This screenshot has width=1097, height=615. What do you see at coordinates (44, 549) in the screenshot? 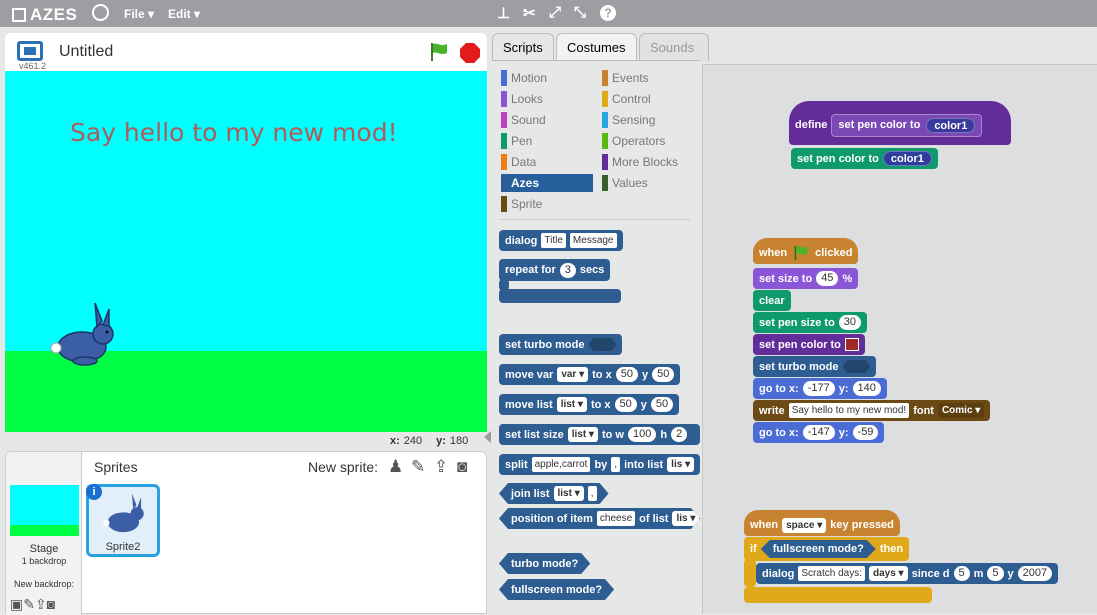
I see `stage-label: Stage` at bounding box center [44, 549].